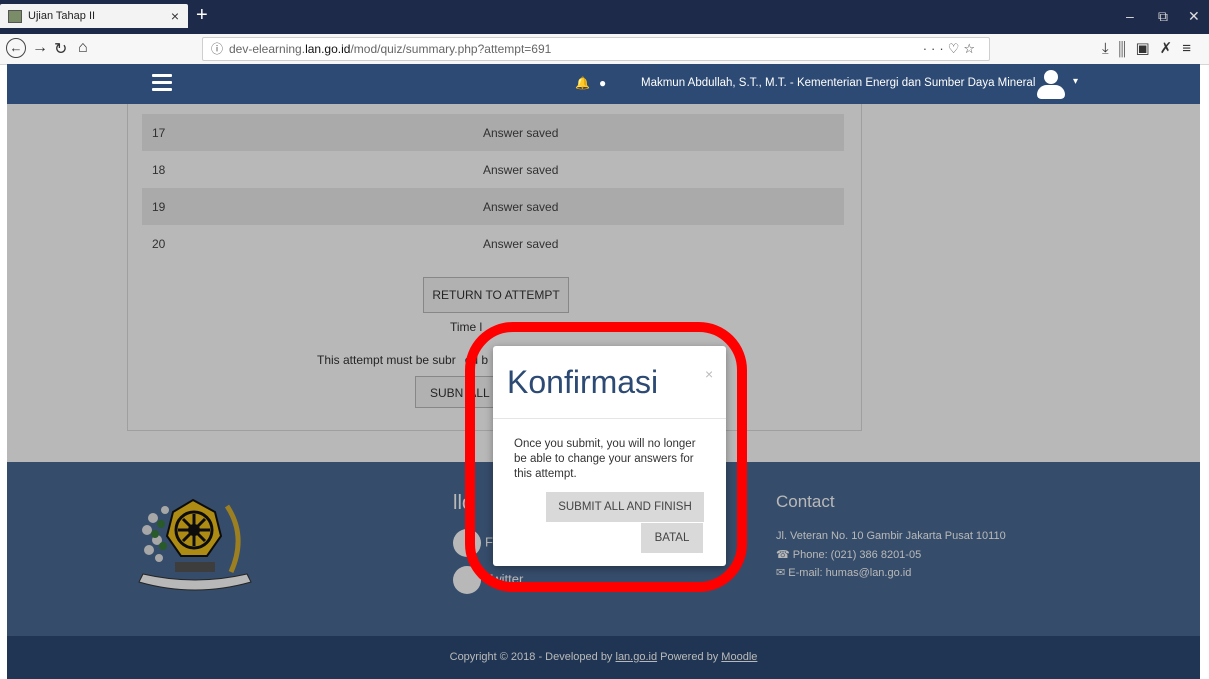 Image resolution: width=1209 pixels, height=679 pixels. Describe the element at coordinates (604, 17) in the screenshot. I see `browser-tab-strip: Ujian Tahap II × + – ⧉ ✕` at that location.